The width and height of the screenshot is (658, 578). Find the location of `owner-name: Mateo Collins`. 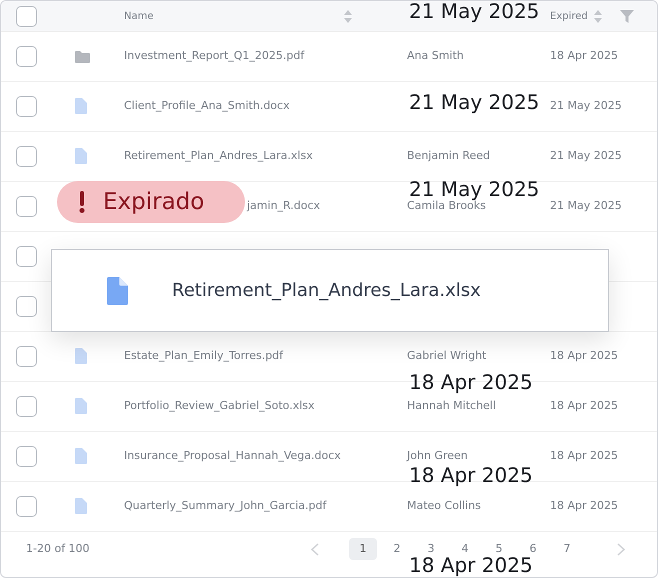

owner-name: Mateo Collins is located at coordinates (444, 505).